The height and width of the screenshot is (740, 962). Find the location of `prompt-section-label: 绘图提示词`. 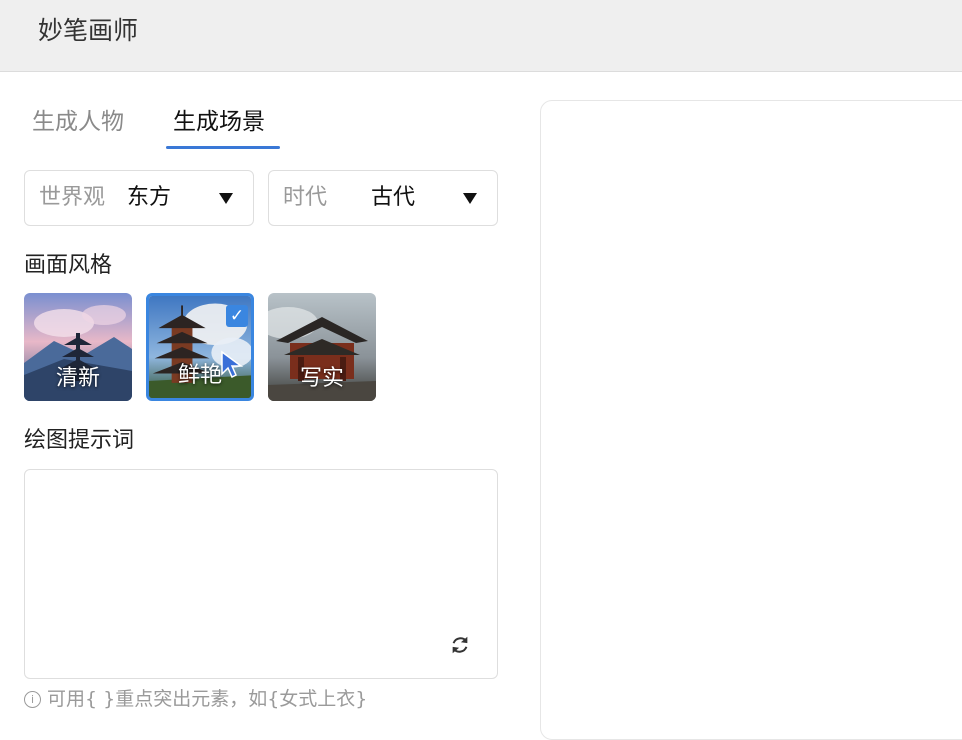

prompt-section-label: 绘图提示词 is located at coordinates (79, 440).